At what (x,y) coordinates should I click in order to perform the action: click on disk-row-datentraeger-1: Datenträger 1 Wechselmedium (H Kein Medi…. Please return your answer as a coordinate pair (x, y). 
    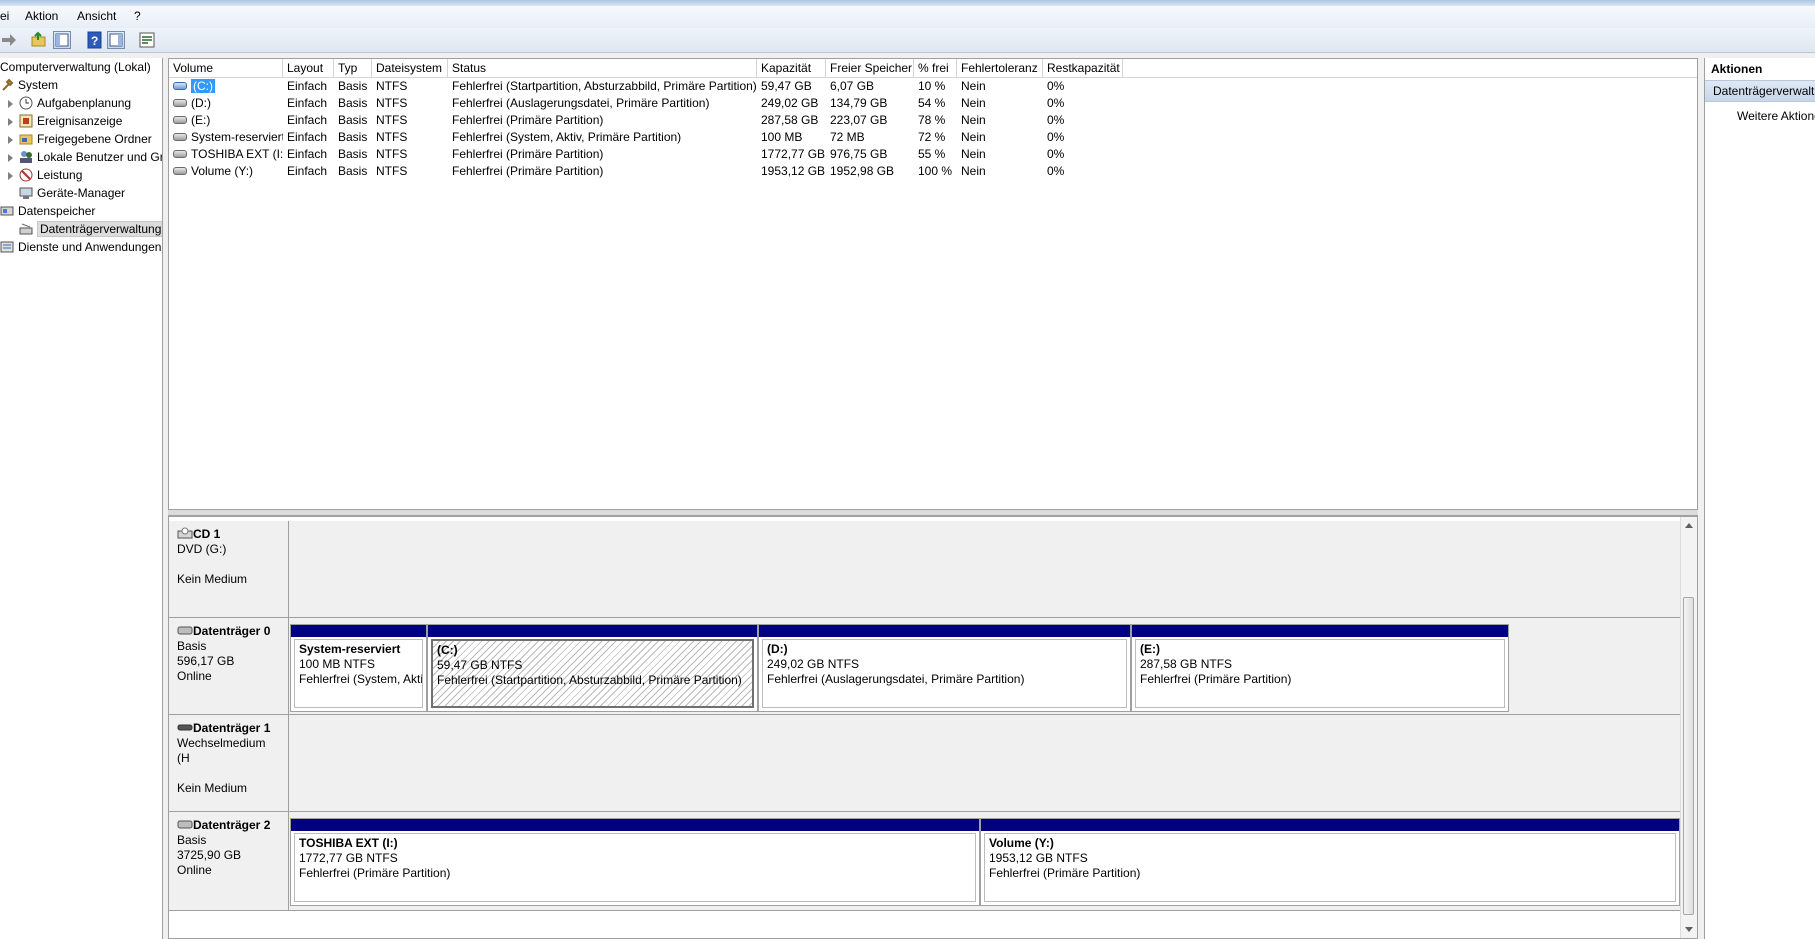
    Looking at the image, I should click on (925, 763).